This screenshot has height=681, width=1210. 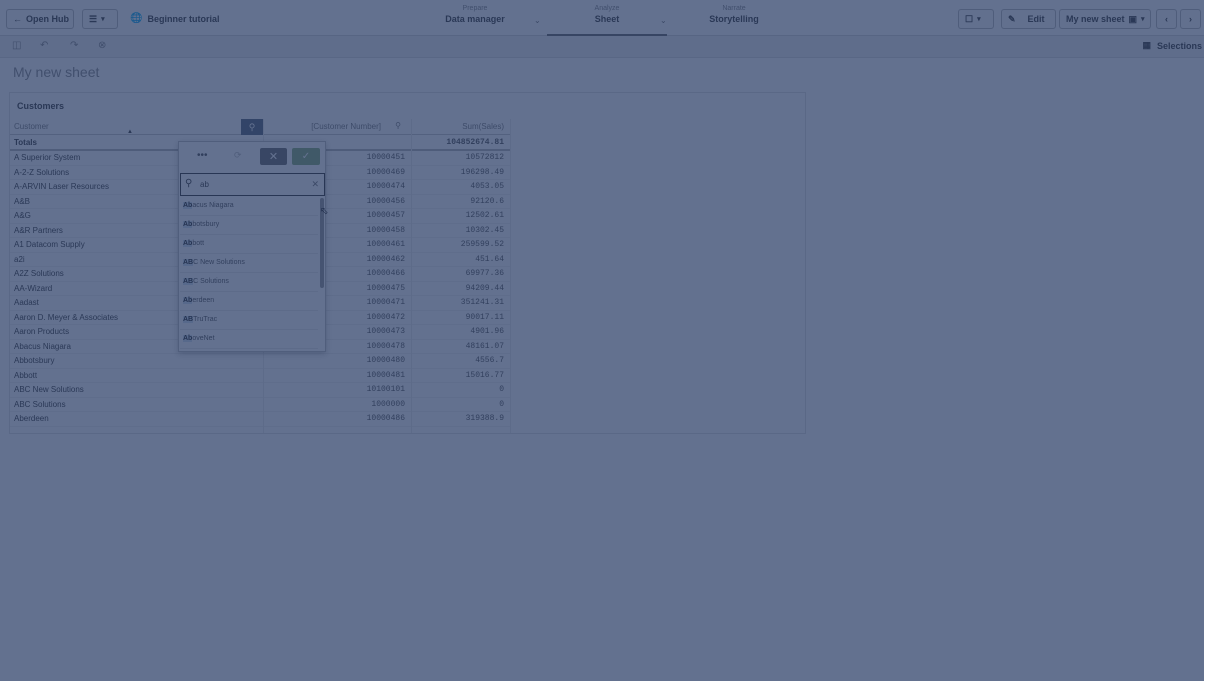 What do you see at coordinates (501, 404) in the screenshot?
I see `sum-sales-cell: 0` at bounding box center [501, 404].